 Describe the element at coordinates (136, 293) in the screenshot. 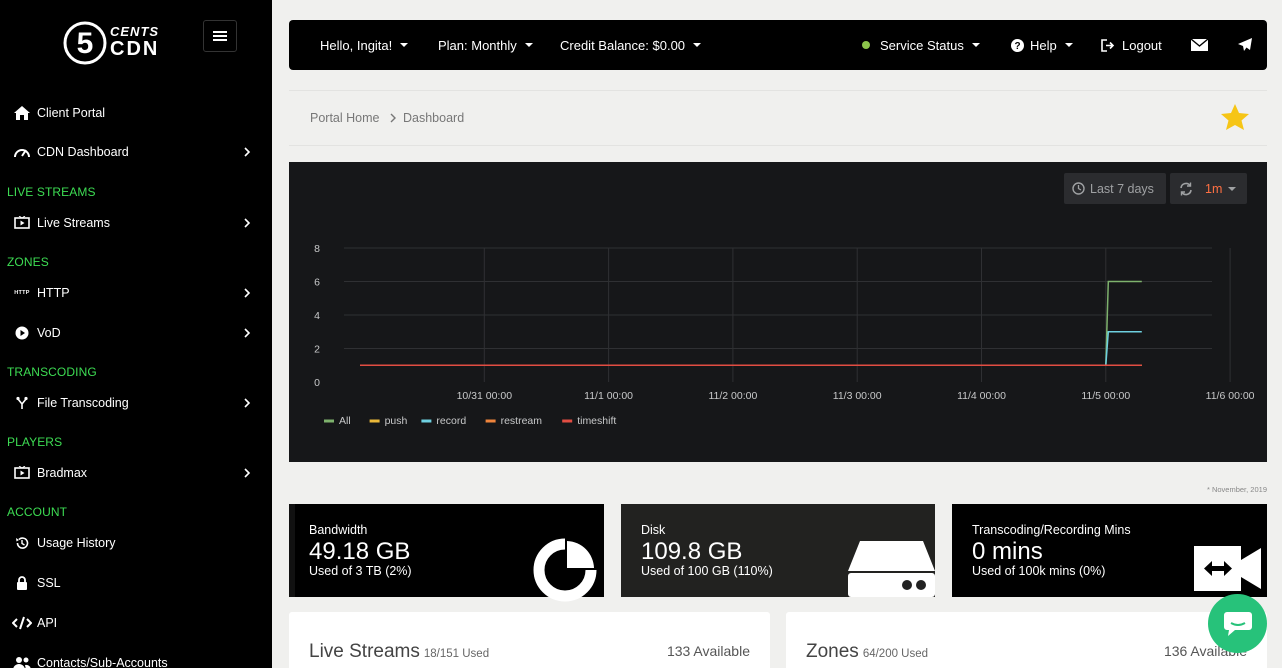

I see `sidebar-item-http: HTTP HTTP` at that location.